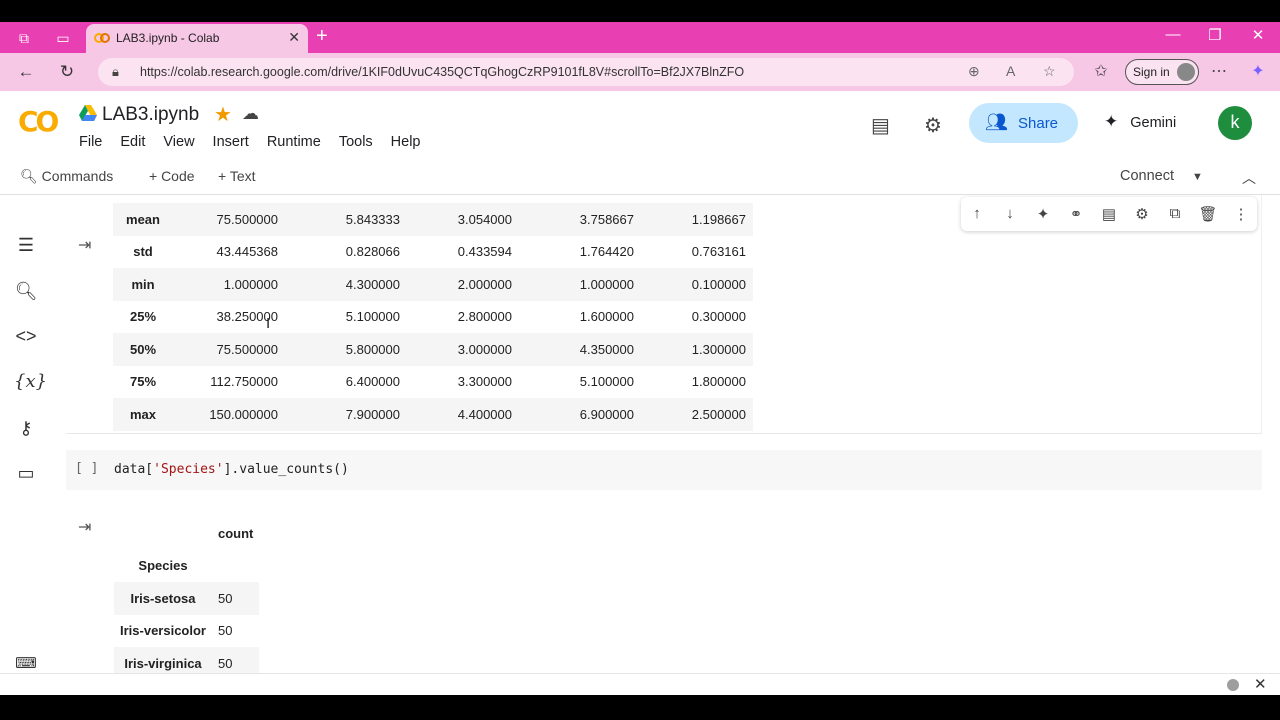 This screenshot has height=720, width=1280. I want to click on move-down-icon: ↓, so click(1010, 213).